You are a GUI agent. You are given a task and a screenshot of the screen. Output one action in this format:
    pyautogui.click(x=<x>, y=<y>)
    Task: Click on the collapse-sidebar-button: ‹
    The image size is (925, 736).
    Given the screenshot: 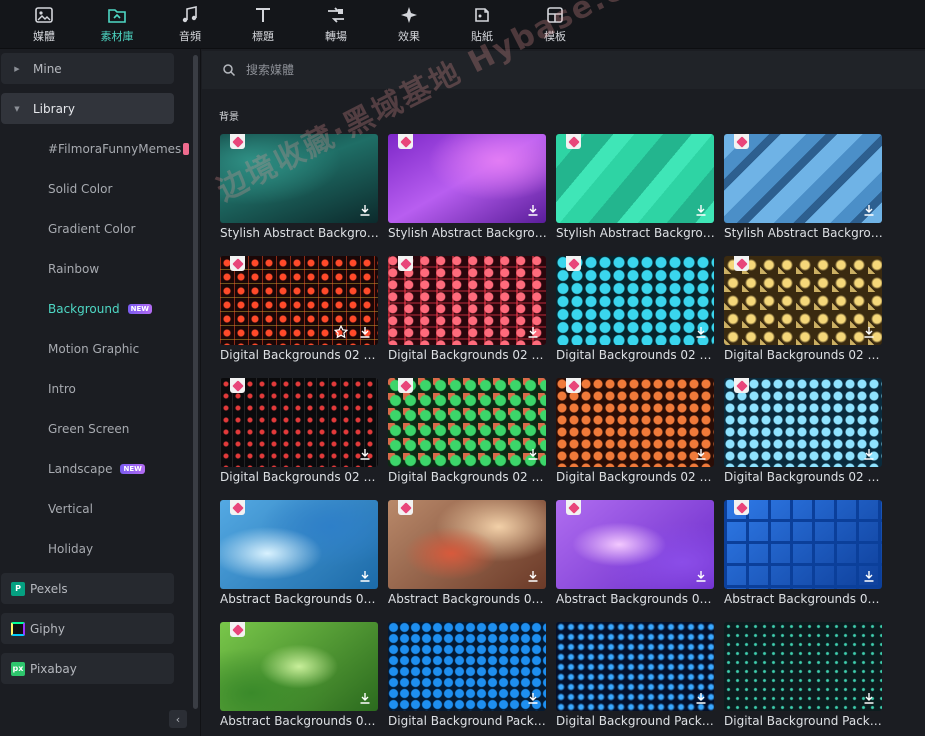 What is the action you would take?
    pyautogui.click(x=178, y=719)
    